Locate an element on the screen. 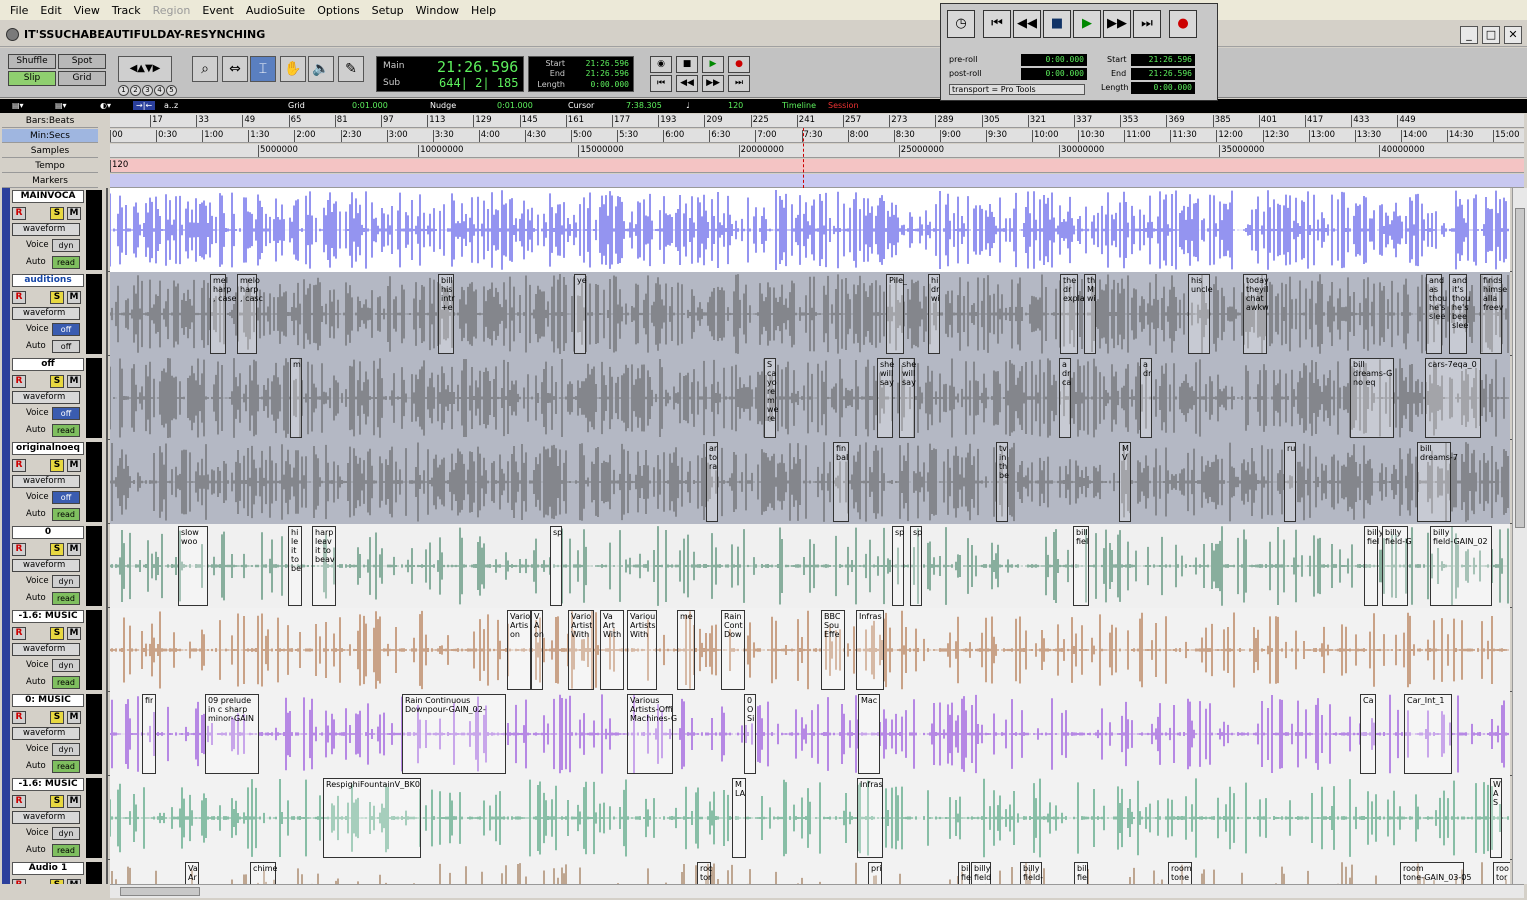 This screenshot has width=1527, height=900. audio-region: Pile_ is located at coordinates (896, 314).